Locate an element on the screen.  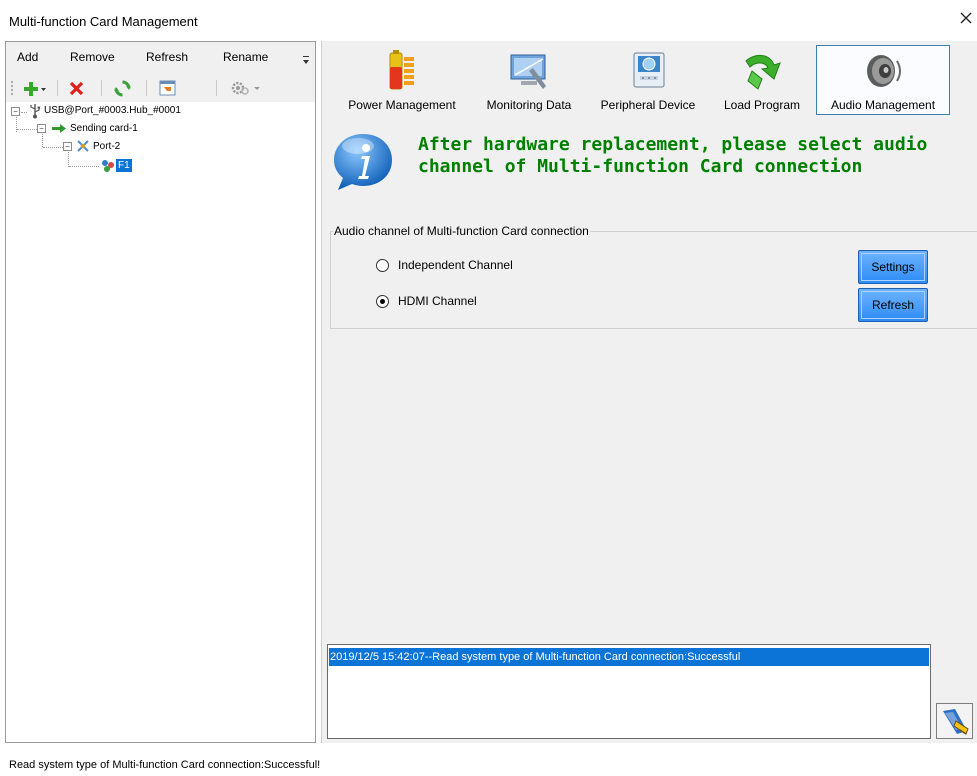
info-icon is located at coordinates (363, 162).